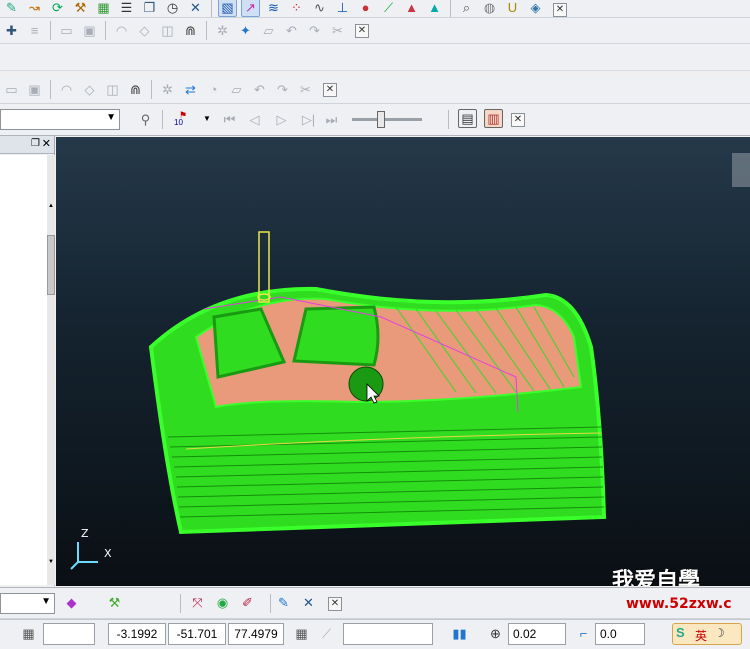 The height and width of the screenshot is (649, 750). What do you see at coordinates (331, 119) in the screenshot?
I see `last-icon: ⏭` at bounding box center [331, 119].